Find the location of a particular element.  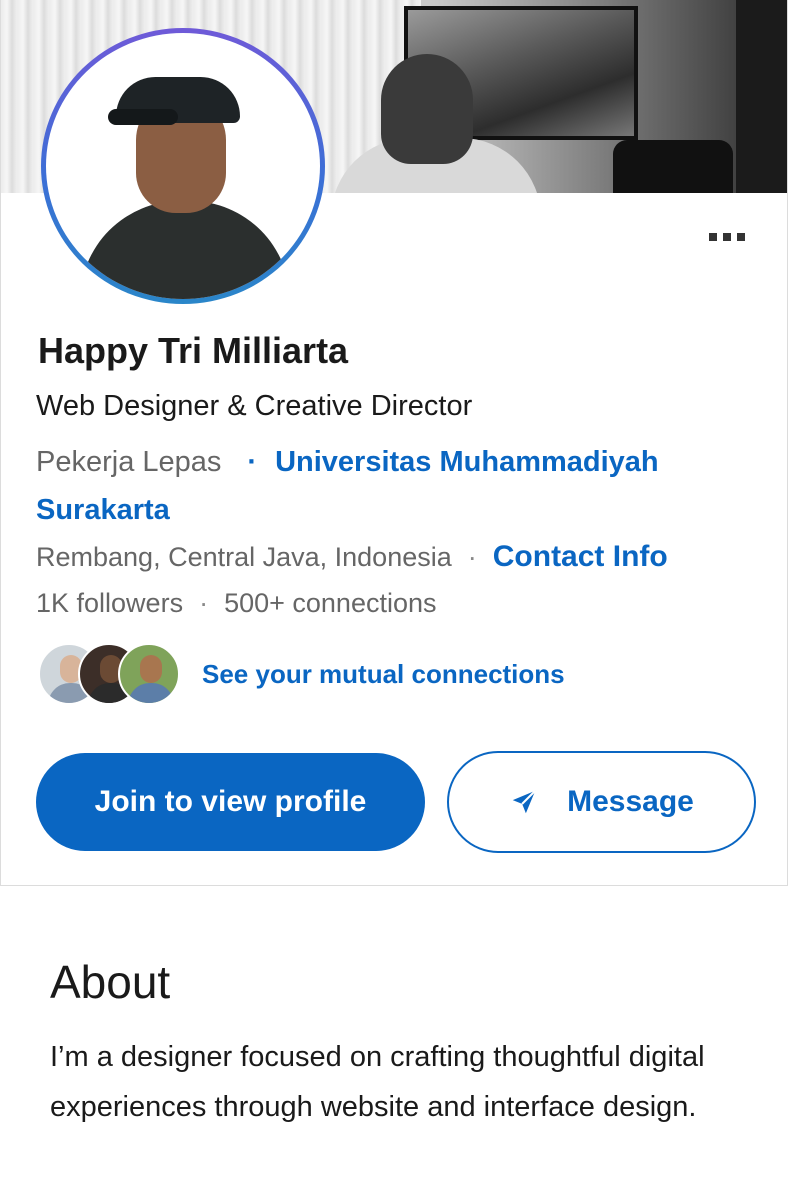

mutual-avatar is located at coordinates (149, 674).